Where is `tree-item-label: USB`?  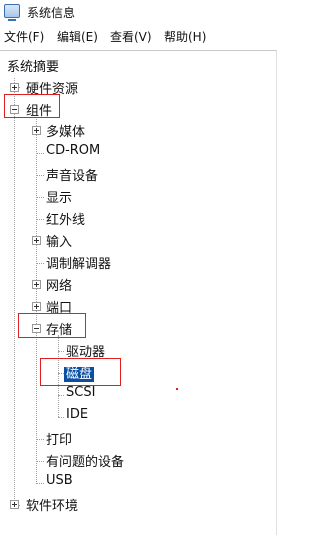 tree-item-label: USB is located at coordinates (59, 480).